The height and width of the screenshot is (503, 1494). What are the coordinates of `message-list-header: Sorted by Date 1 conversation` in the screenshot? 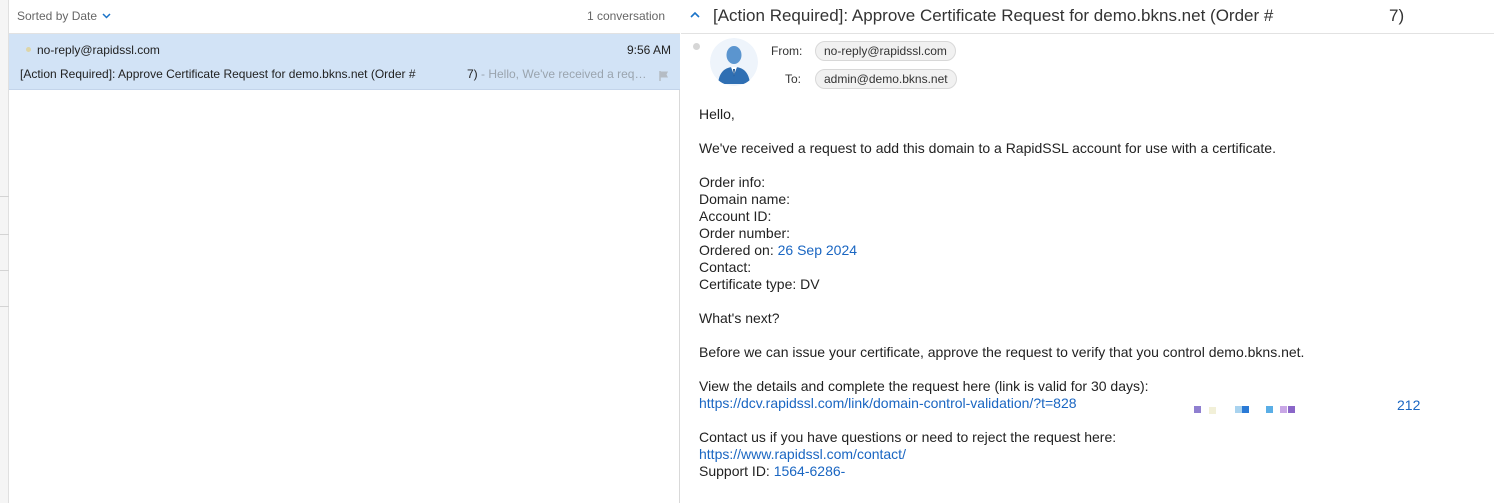 It's located at (344, 17).